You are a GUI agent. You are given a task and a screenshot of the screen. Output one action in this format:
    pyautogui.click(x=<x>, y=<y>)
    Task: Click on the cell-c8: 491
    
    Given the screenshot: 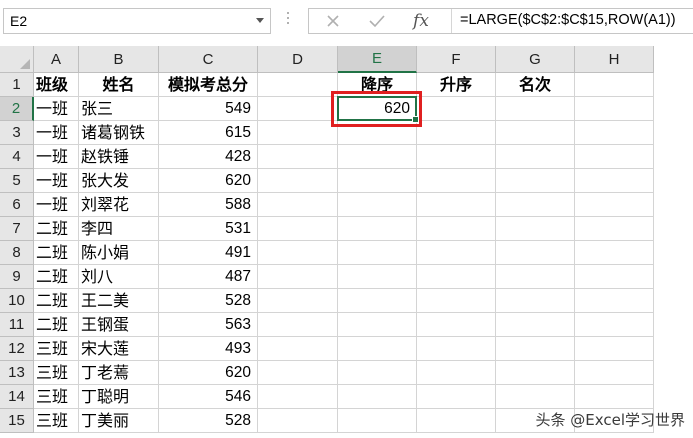 What is the action you would take?
    pyautogui.click(x=208, y=253)
    